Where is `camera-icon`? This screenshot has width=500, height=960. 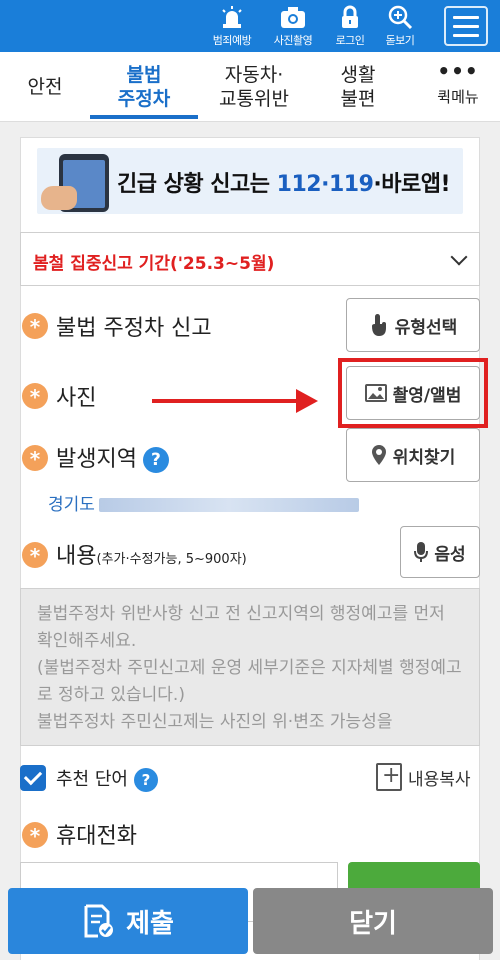 camera-icon is located at coordinates (293, 17).